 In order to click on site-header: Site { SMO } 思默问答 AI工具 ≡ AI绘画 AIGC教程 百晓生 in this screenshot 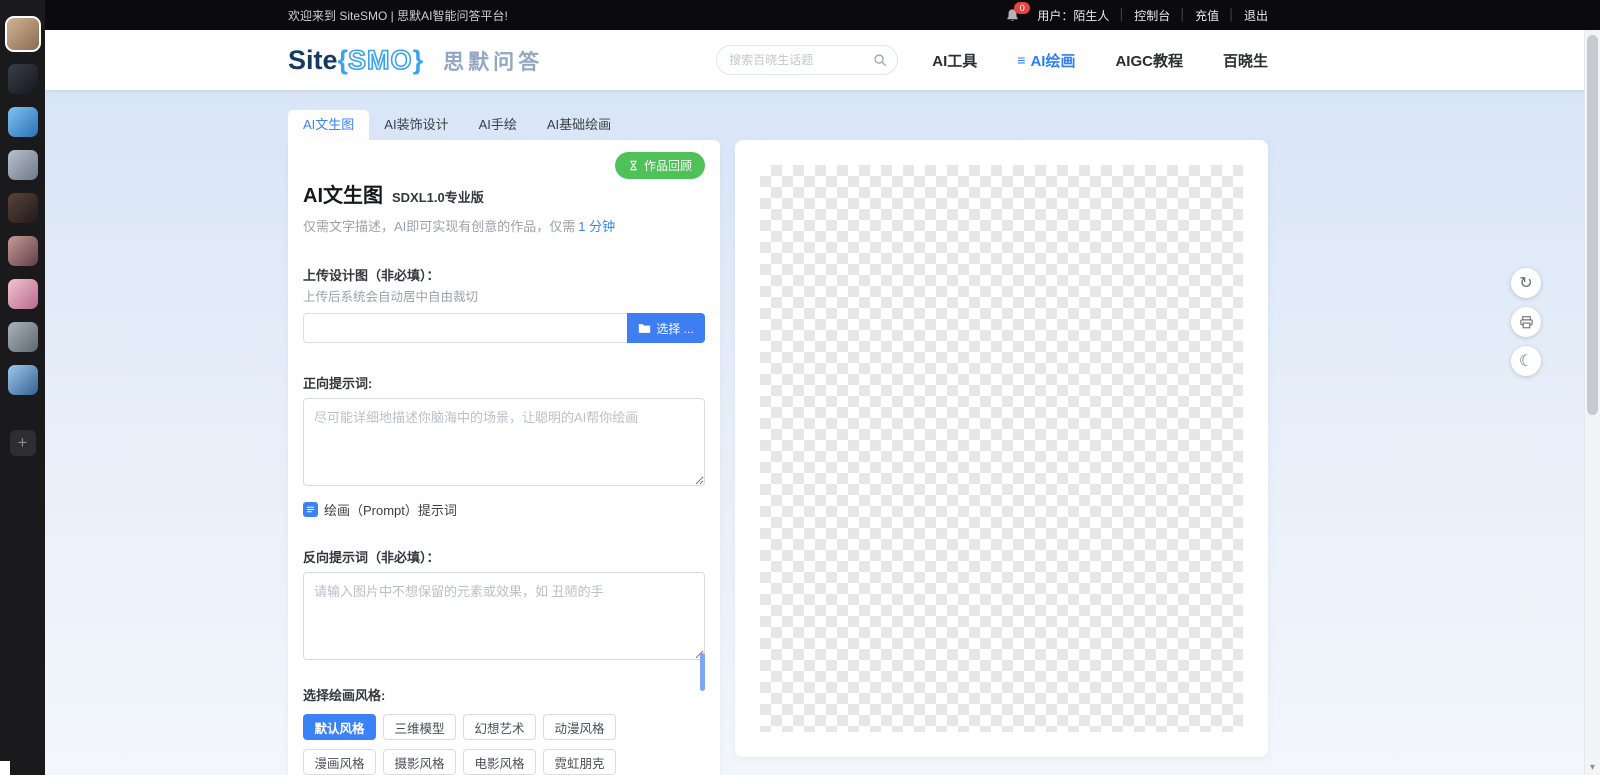, I will do `click(822, 60)`.